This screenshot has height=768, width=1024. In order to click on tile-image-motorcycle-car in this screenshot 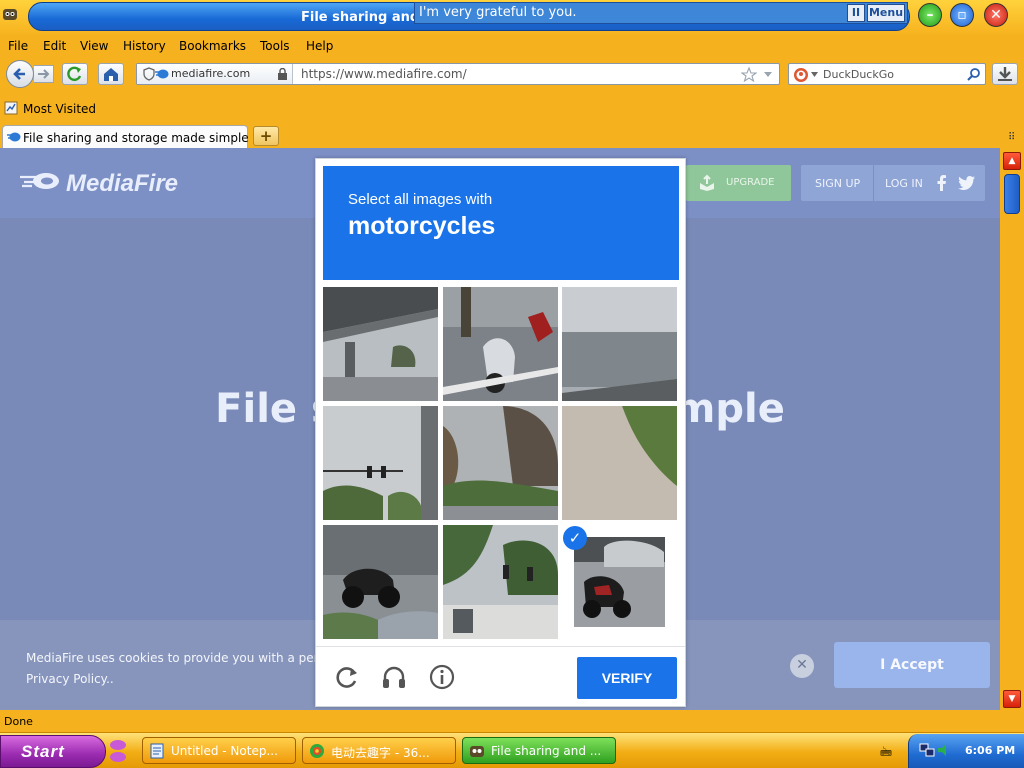, I will do `click(619, 582)`.